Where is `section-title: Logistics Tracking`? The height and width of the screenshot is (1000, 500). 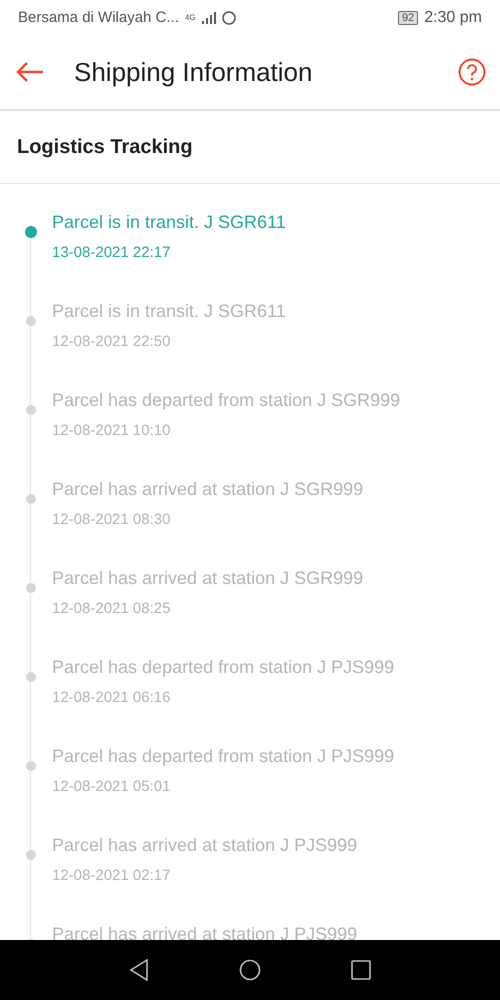
section-title: Logistics Tracking is located at coordinates (250, 147).